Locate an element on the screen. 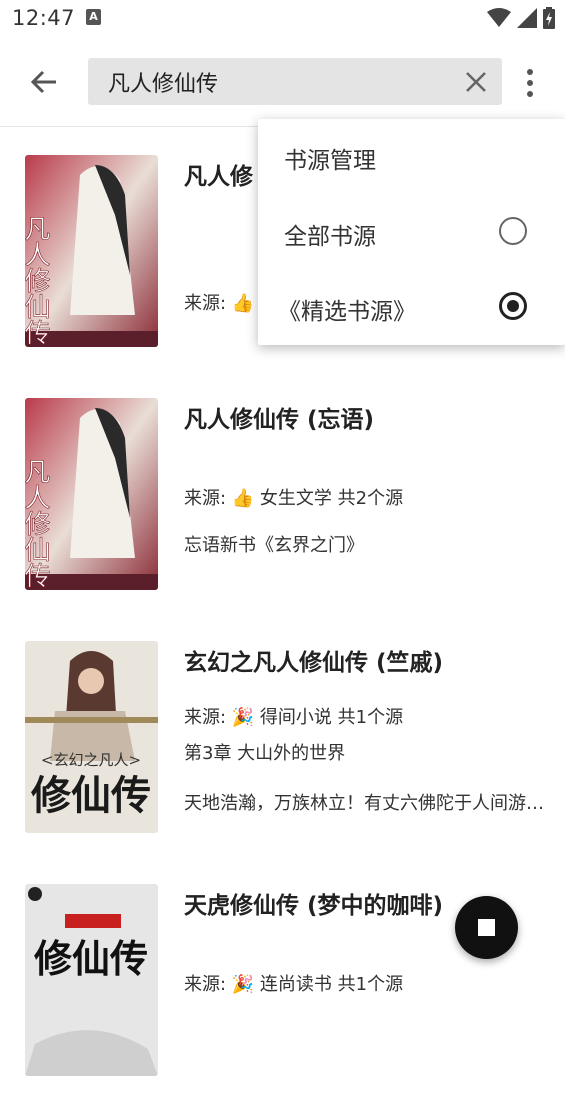  book-cover: <玄幻之凡人> 修仙传 is located at coordinates (91, 737).